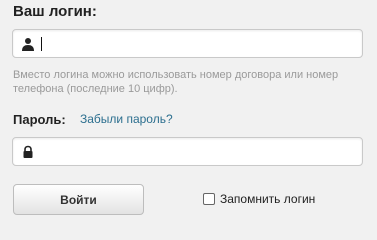  I want to click on password-input, so click(187, 151).